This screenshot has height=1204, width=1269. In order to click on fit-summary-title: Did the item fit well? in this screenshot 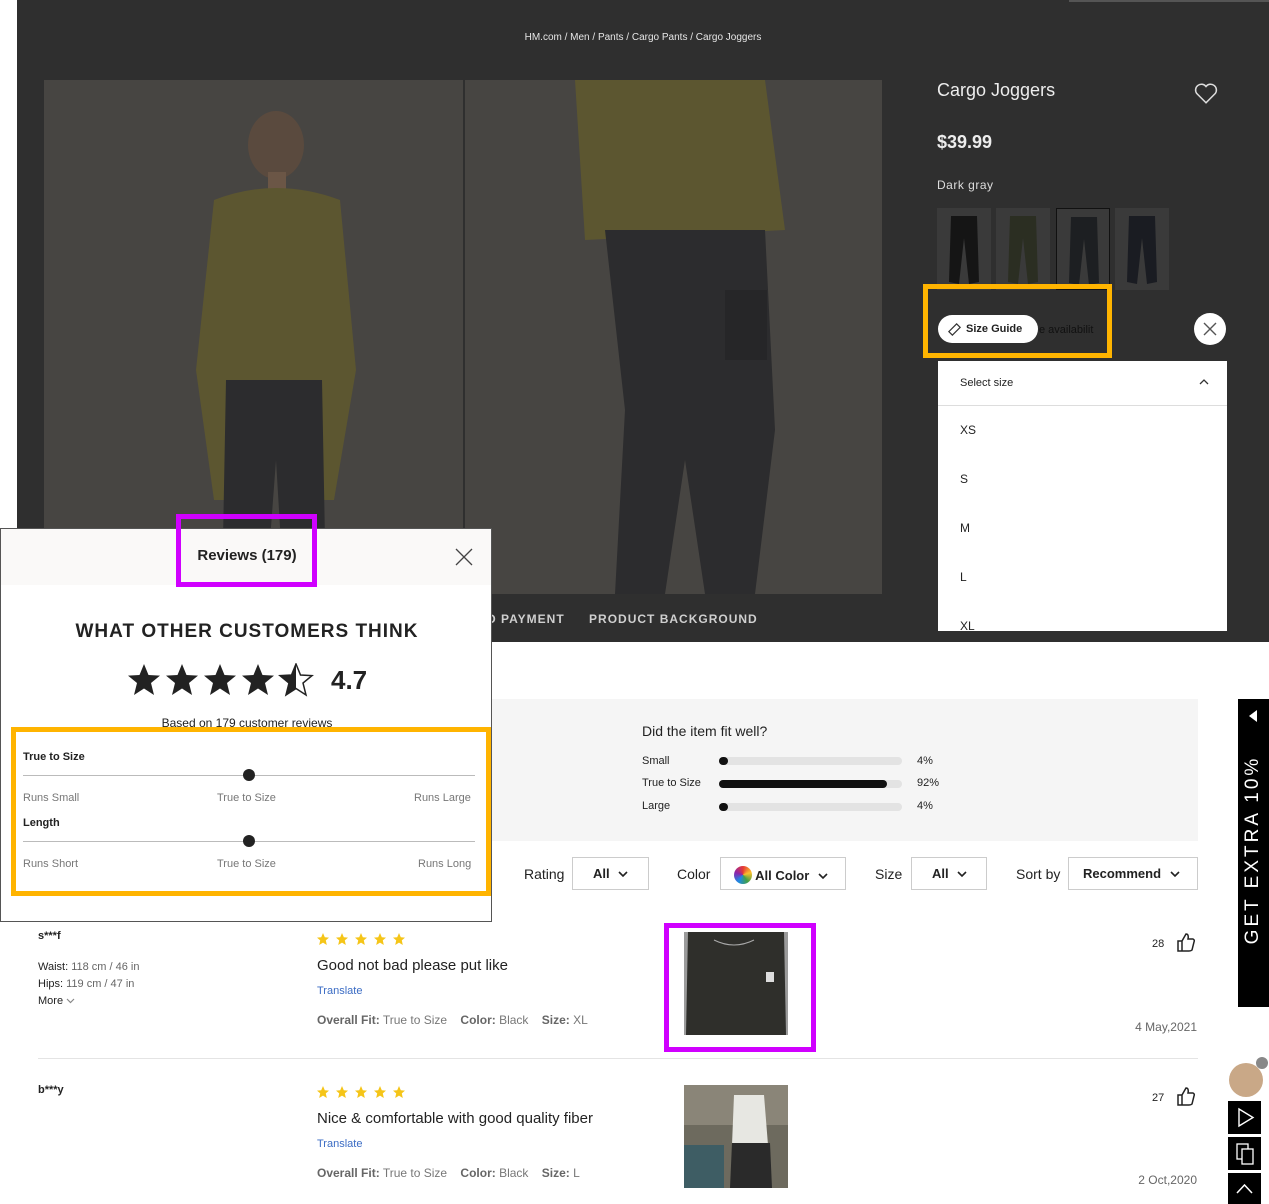, I will do `click(705, 731)`.